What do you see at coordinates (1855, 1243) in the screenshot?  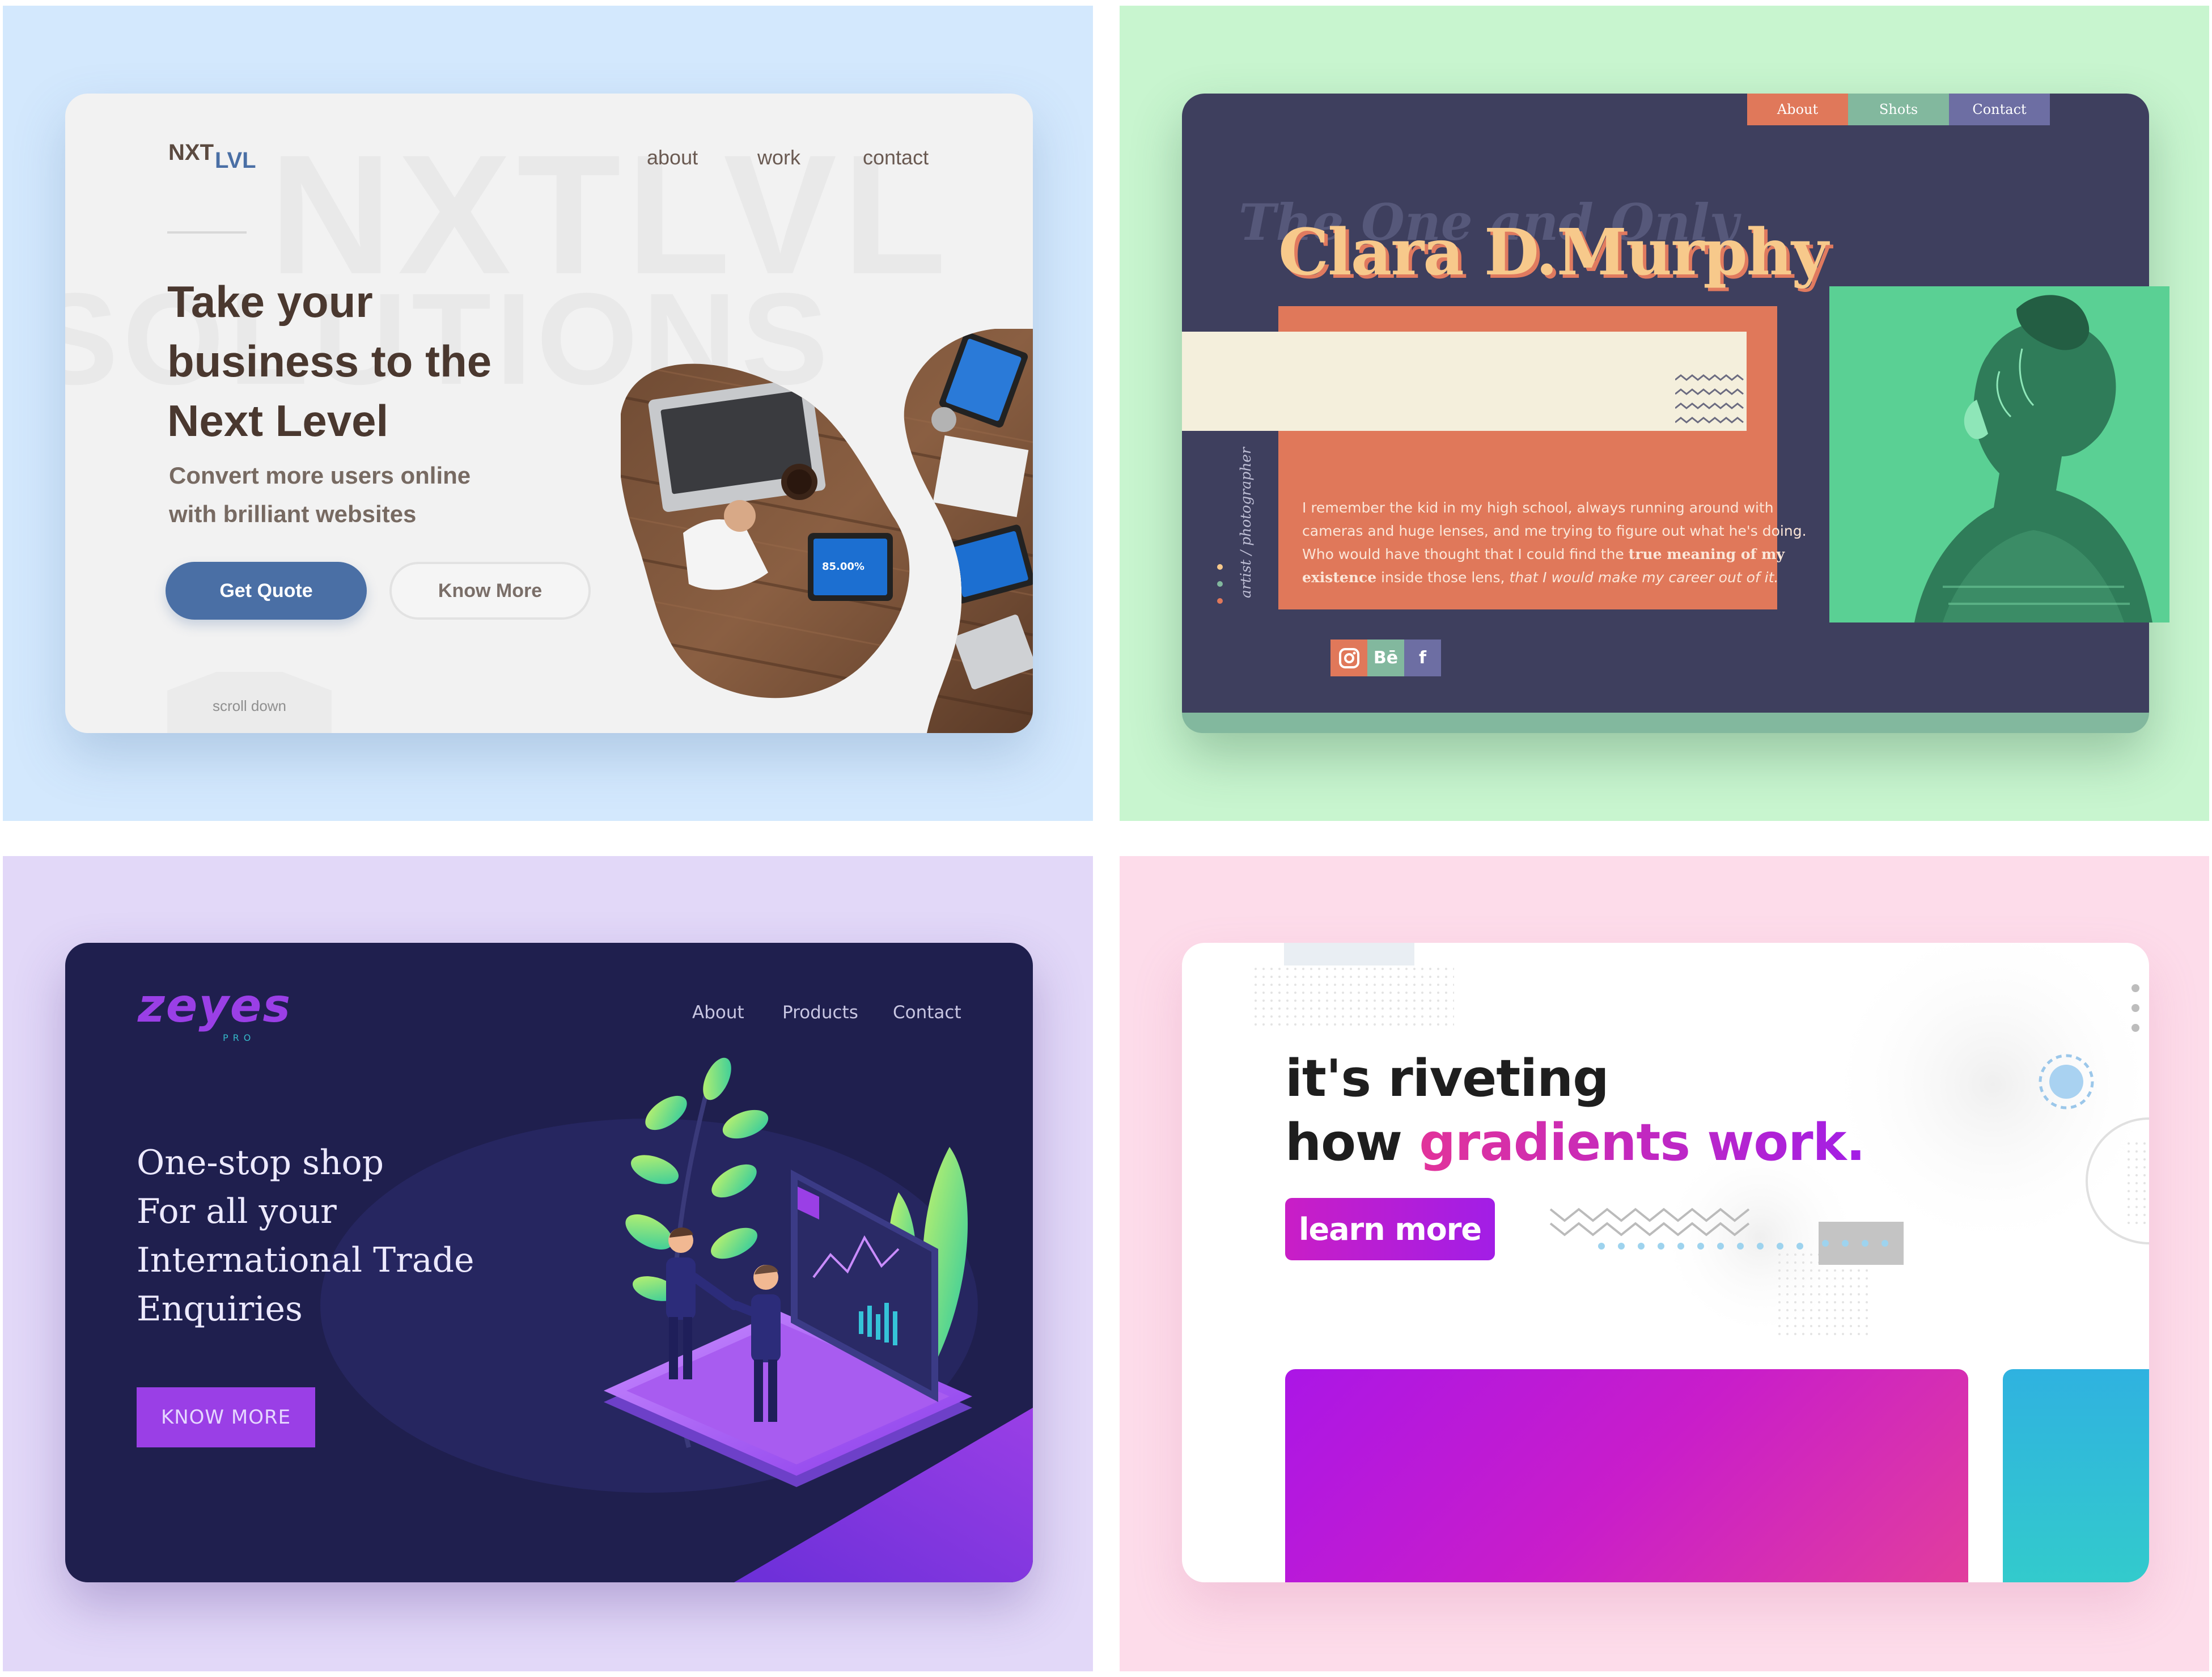 I see `dot-row-overlay` at bounding box center [1855, 1243].